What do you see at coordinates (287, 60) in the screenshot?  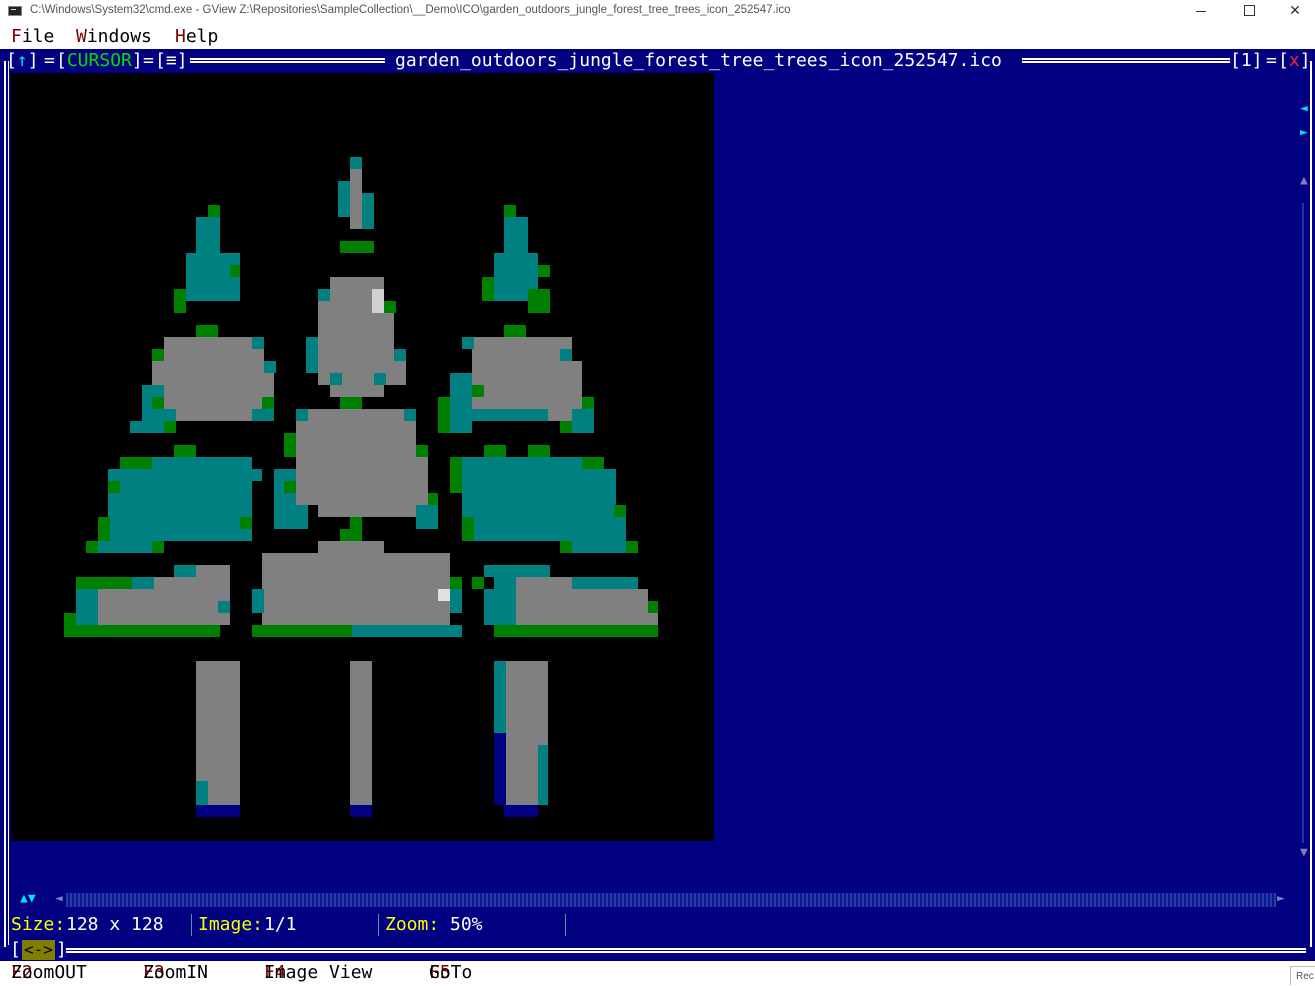 I see `title-rule-left` at bounding box center [287, 60].